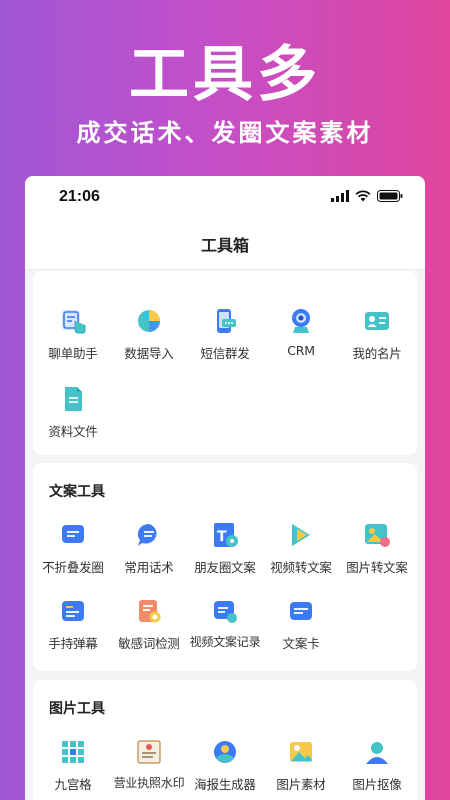  I want to click on tool-label: 资料文件, so click(73, 431).